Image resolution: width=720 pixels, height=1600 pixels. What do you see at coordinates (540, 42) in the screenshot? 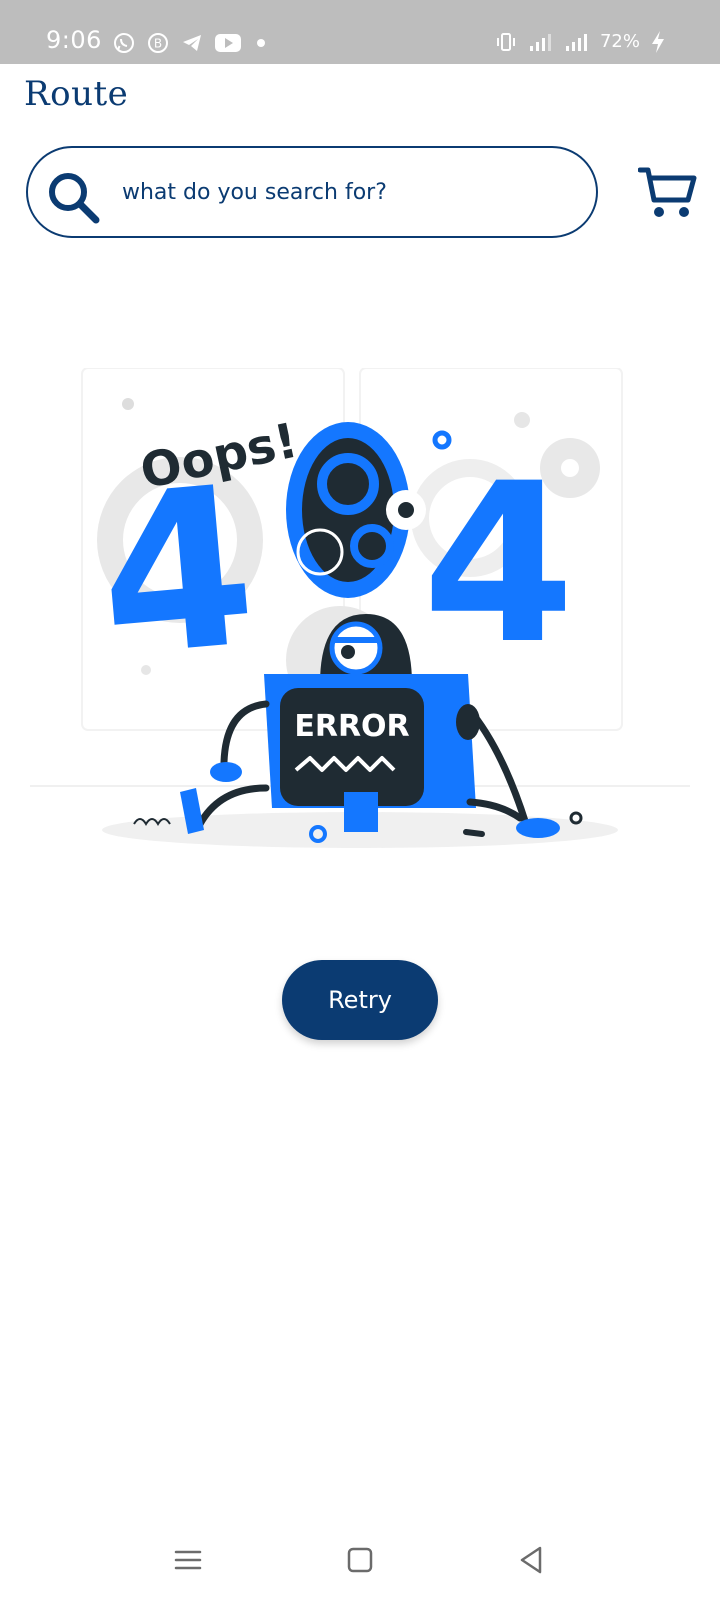
I see `signal-icon` at bounding box center [540, 42].